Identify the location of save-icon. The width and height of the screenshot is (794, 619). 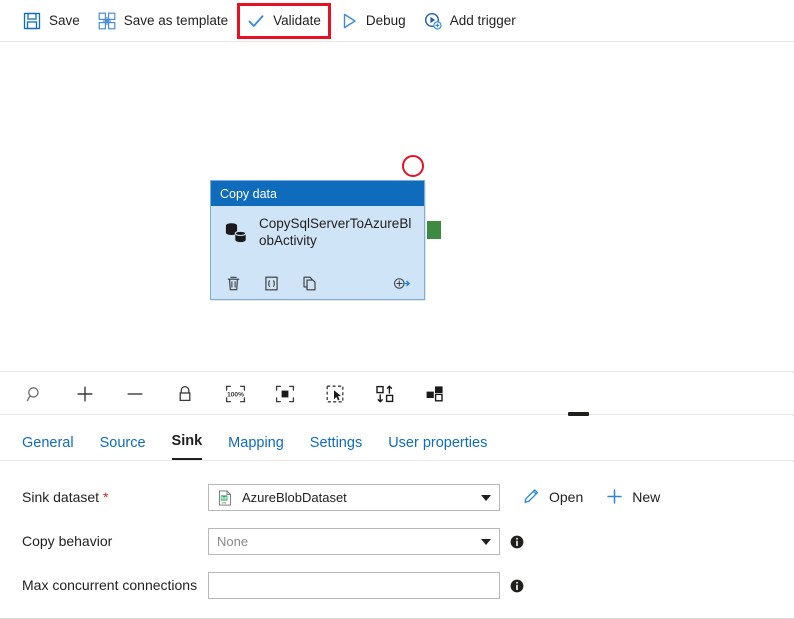
(32, 20).